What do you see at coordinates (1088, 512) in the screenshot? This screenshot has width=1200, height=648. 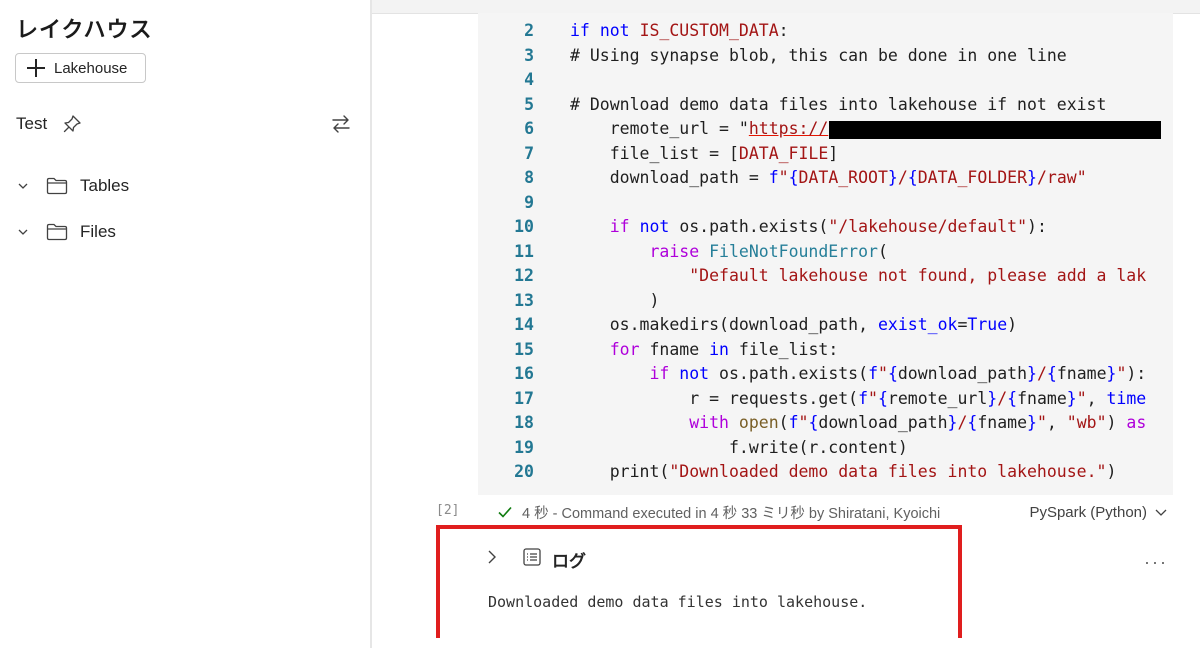 I see `language-selector: PySpark (Python)` at bounding box center [1088, 512].